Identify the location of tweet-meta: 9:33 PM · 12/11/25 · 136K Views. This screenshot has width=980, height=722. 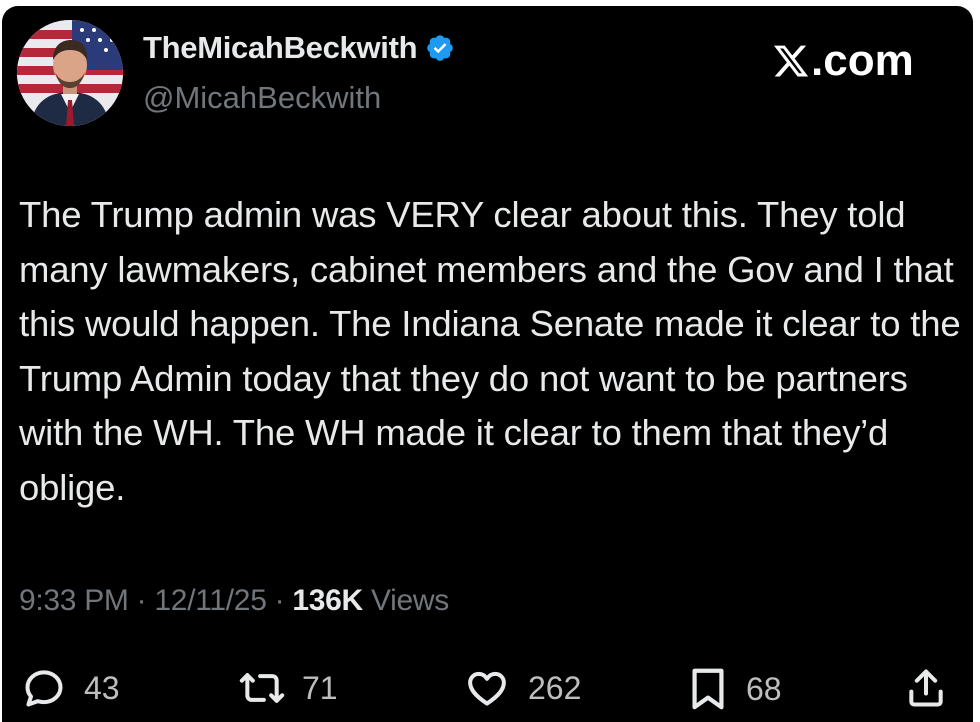
(234, 601).